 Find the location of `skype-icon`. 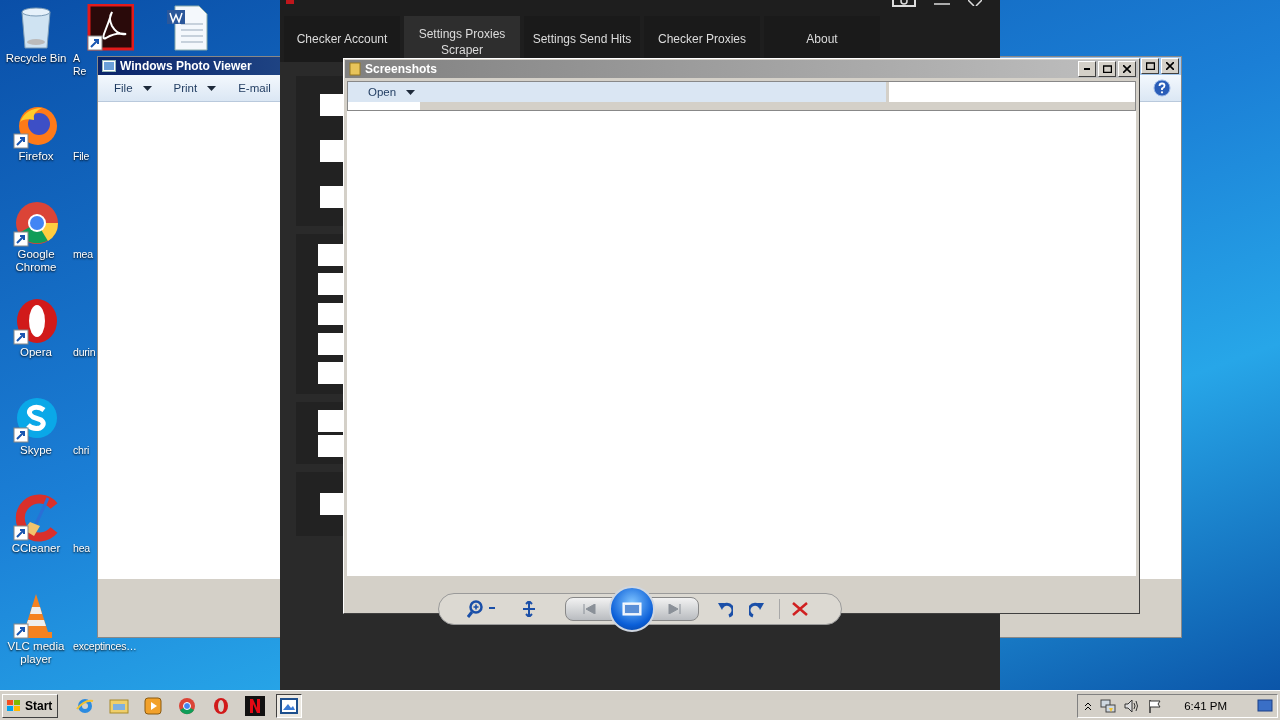

skype-icon is located at coordinates (36, 420).